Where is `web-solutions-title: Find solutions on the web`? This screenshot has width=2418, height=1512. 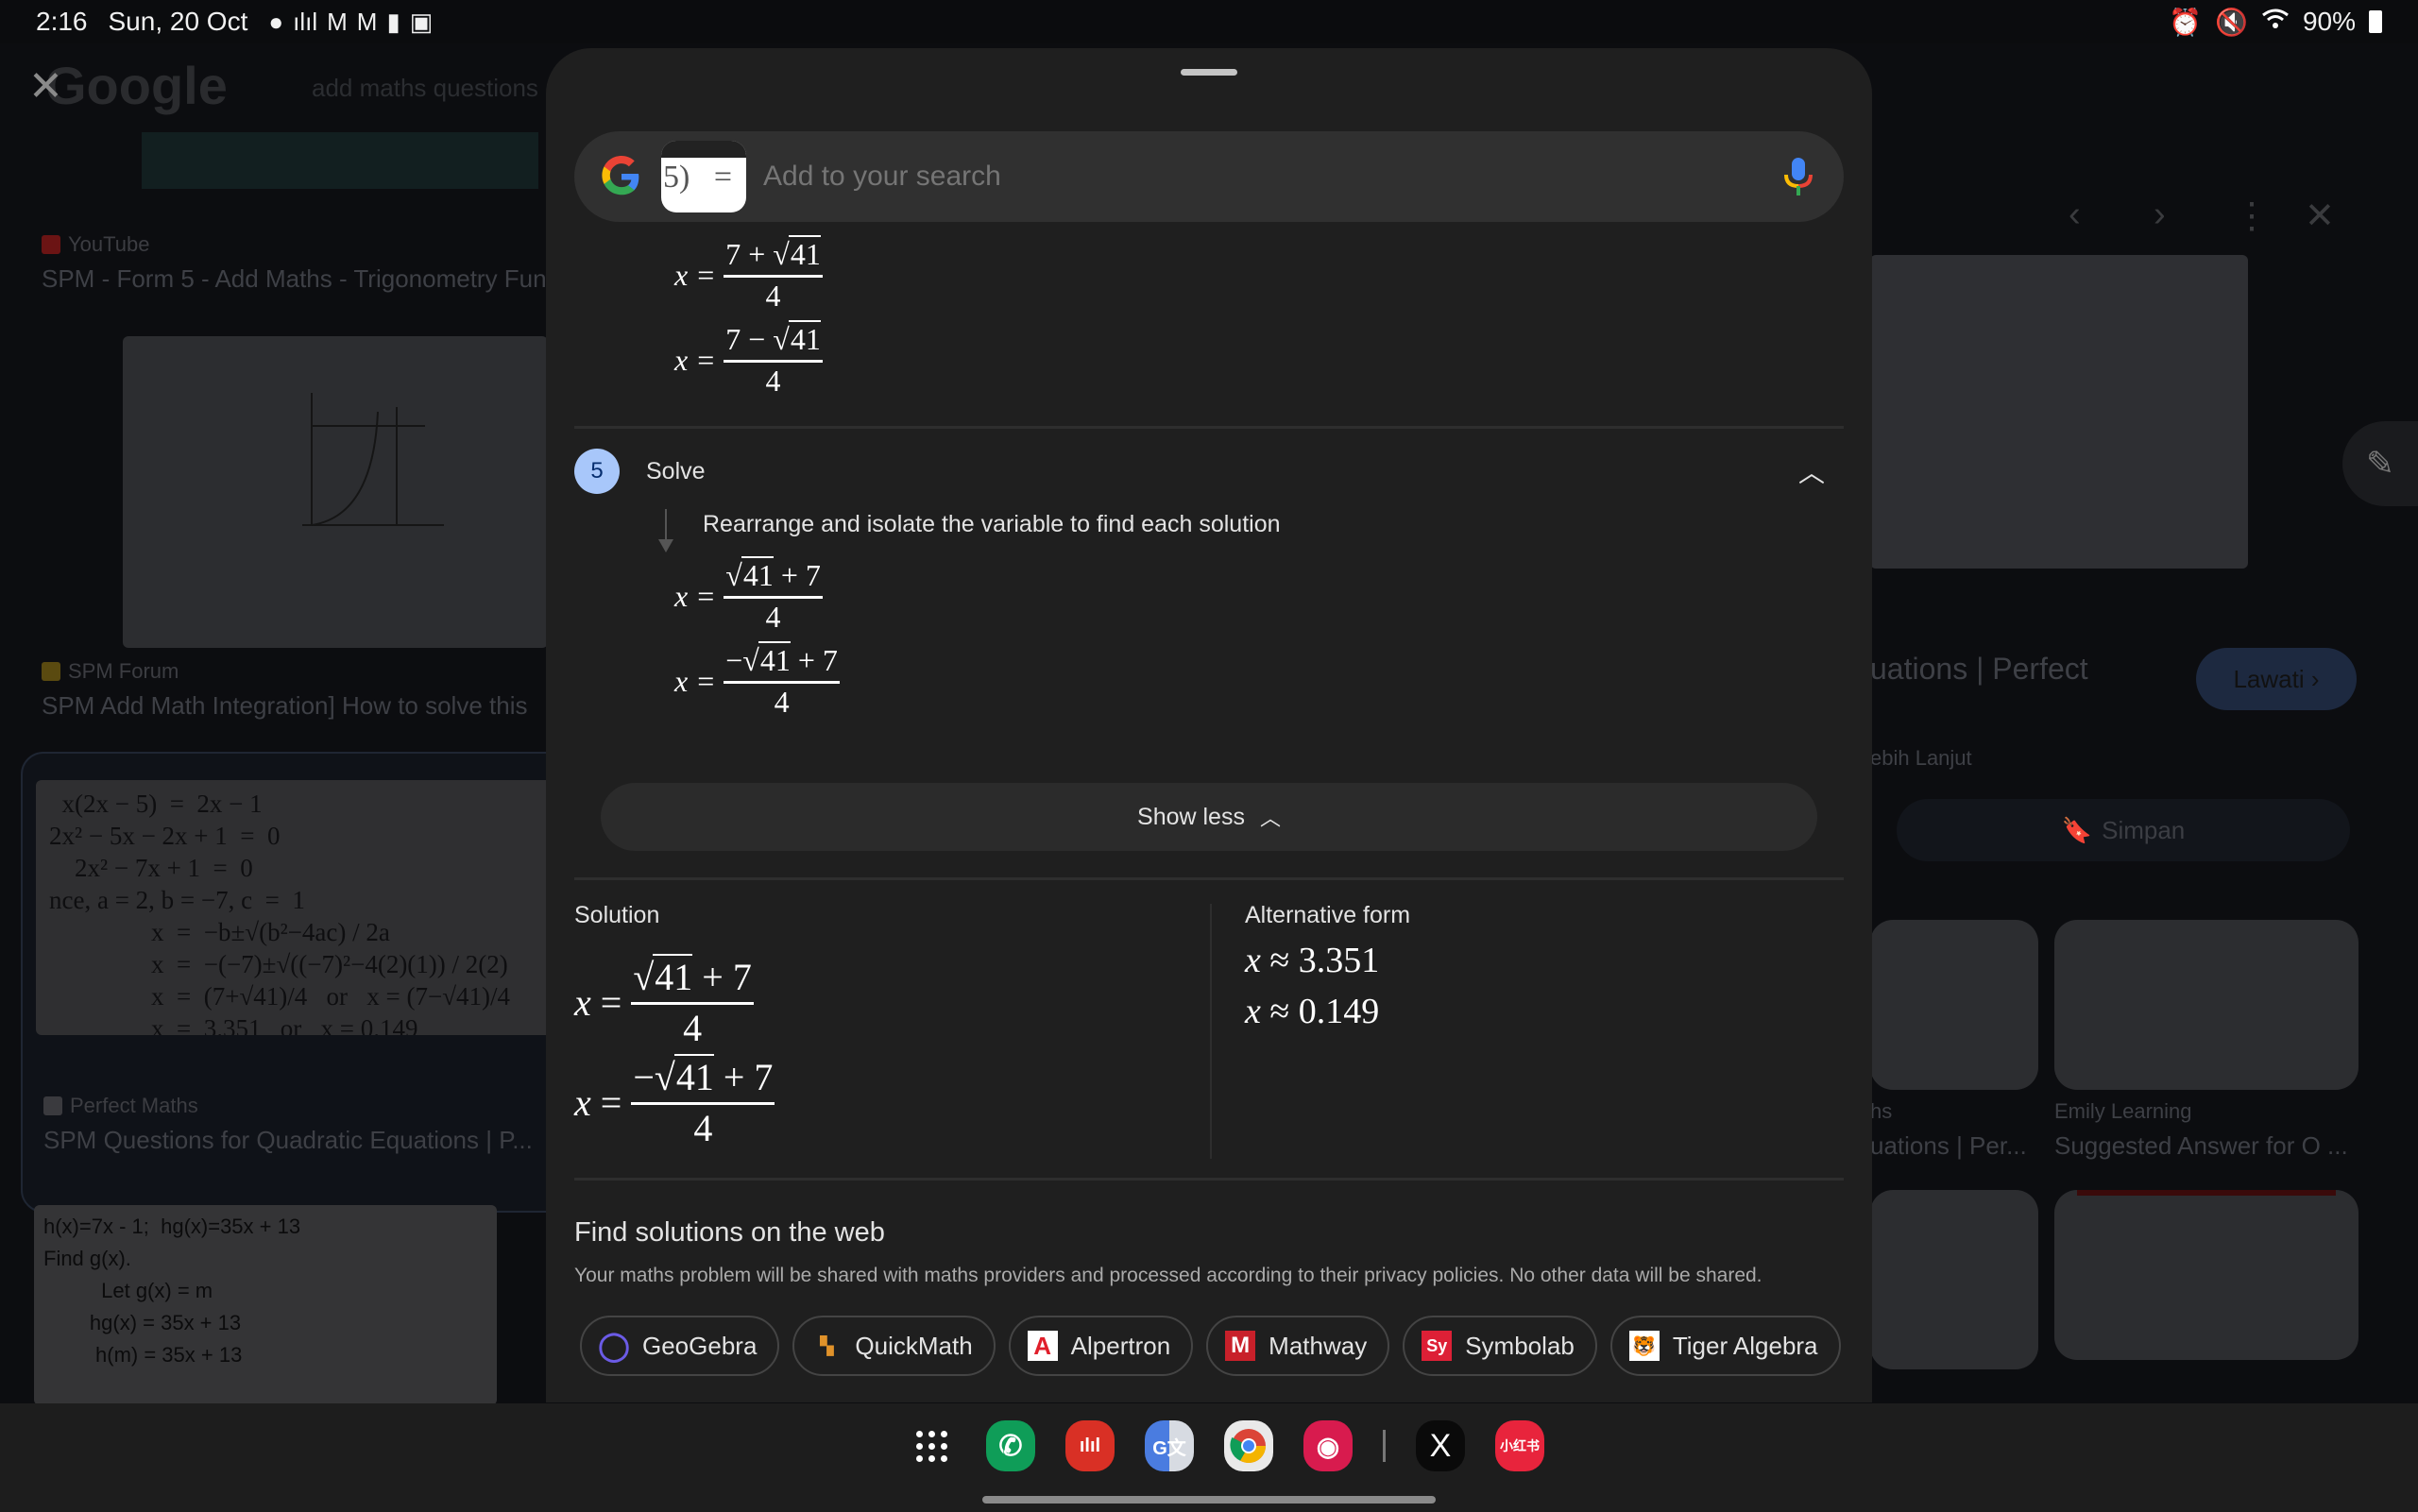 web-solutions-title: Find solutions on the web is located at coordinates (729, 1233).